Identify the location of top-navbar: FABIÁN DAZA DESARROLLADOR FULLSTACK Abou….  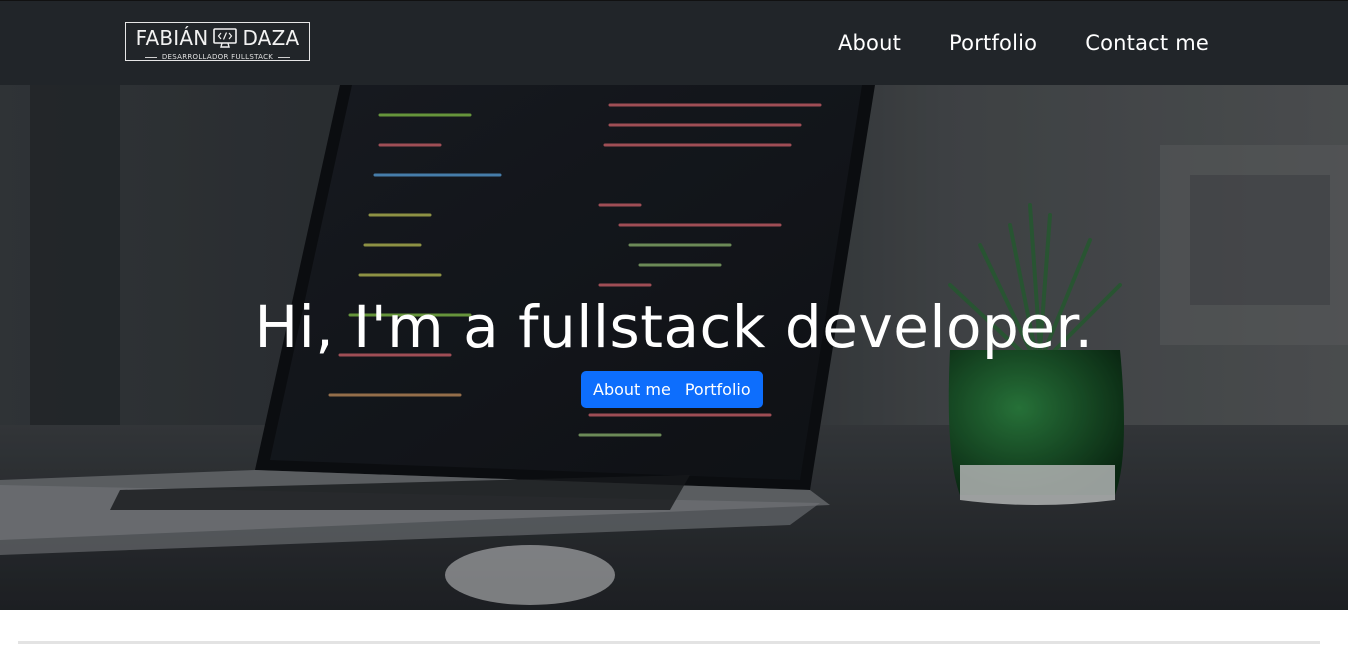
(674, 42).